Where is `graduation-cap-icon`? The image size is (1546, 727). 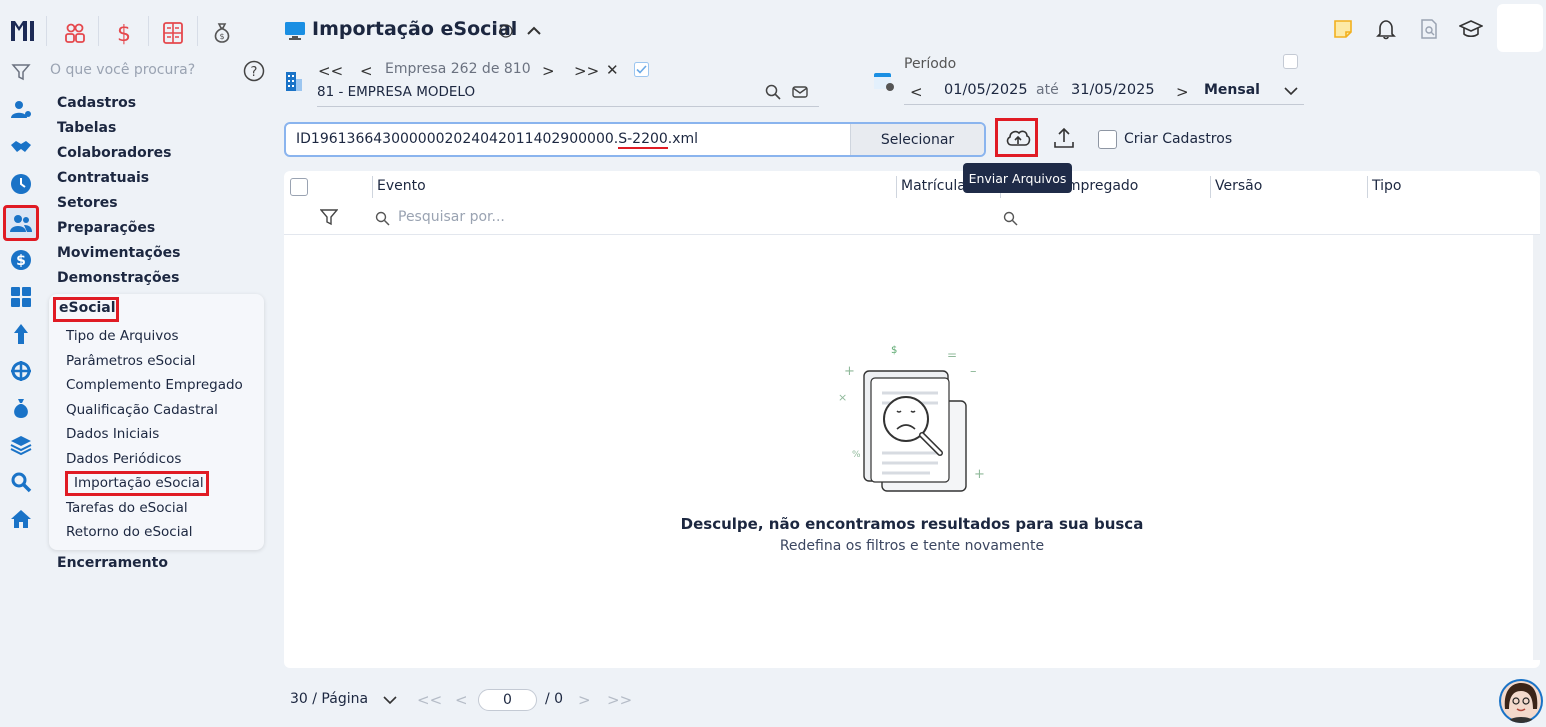
graduation-cap-icon is located at coordinates (1471, 29).